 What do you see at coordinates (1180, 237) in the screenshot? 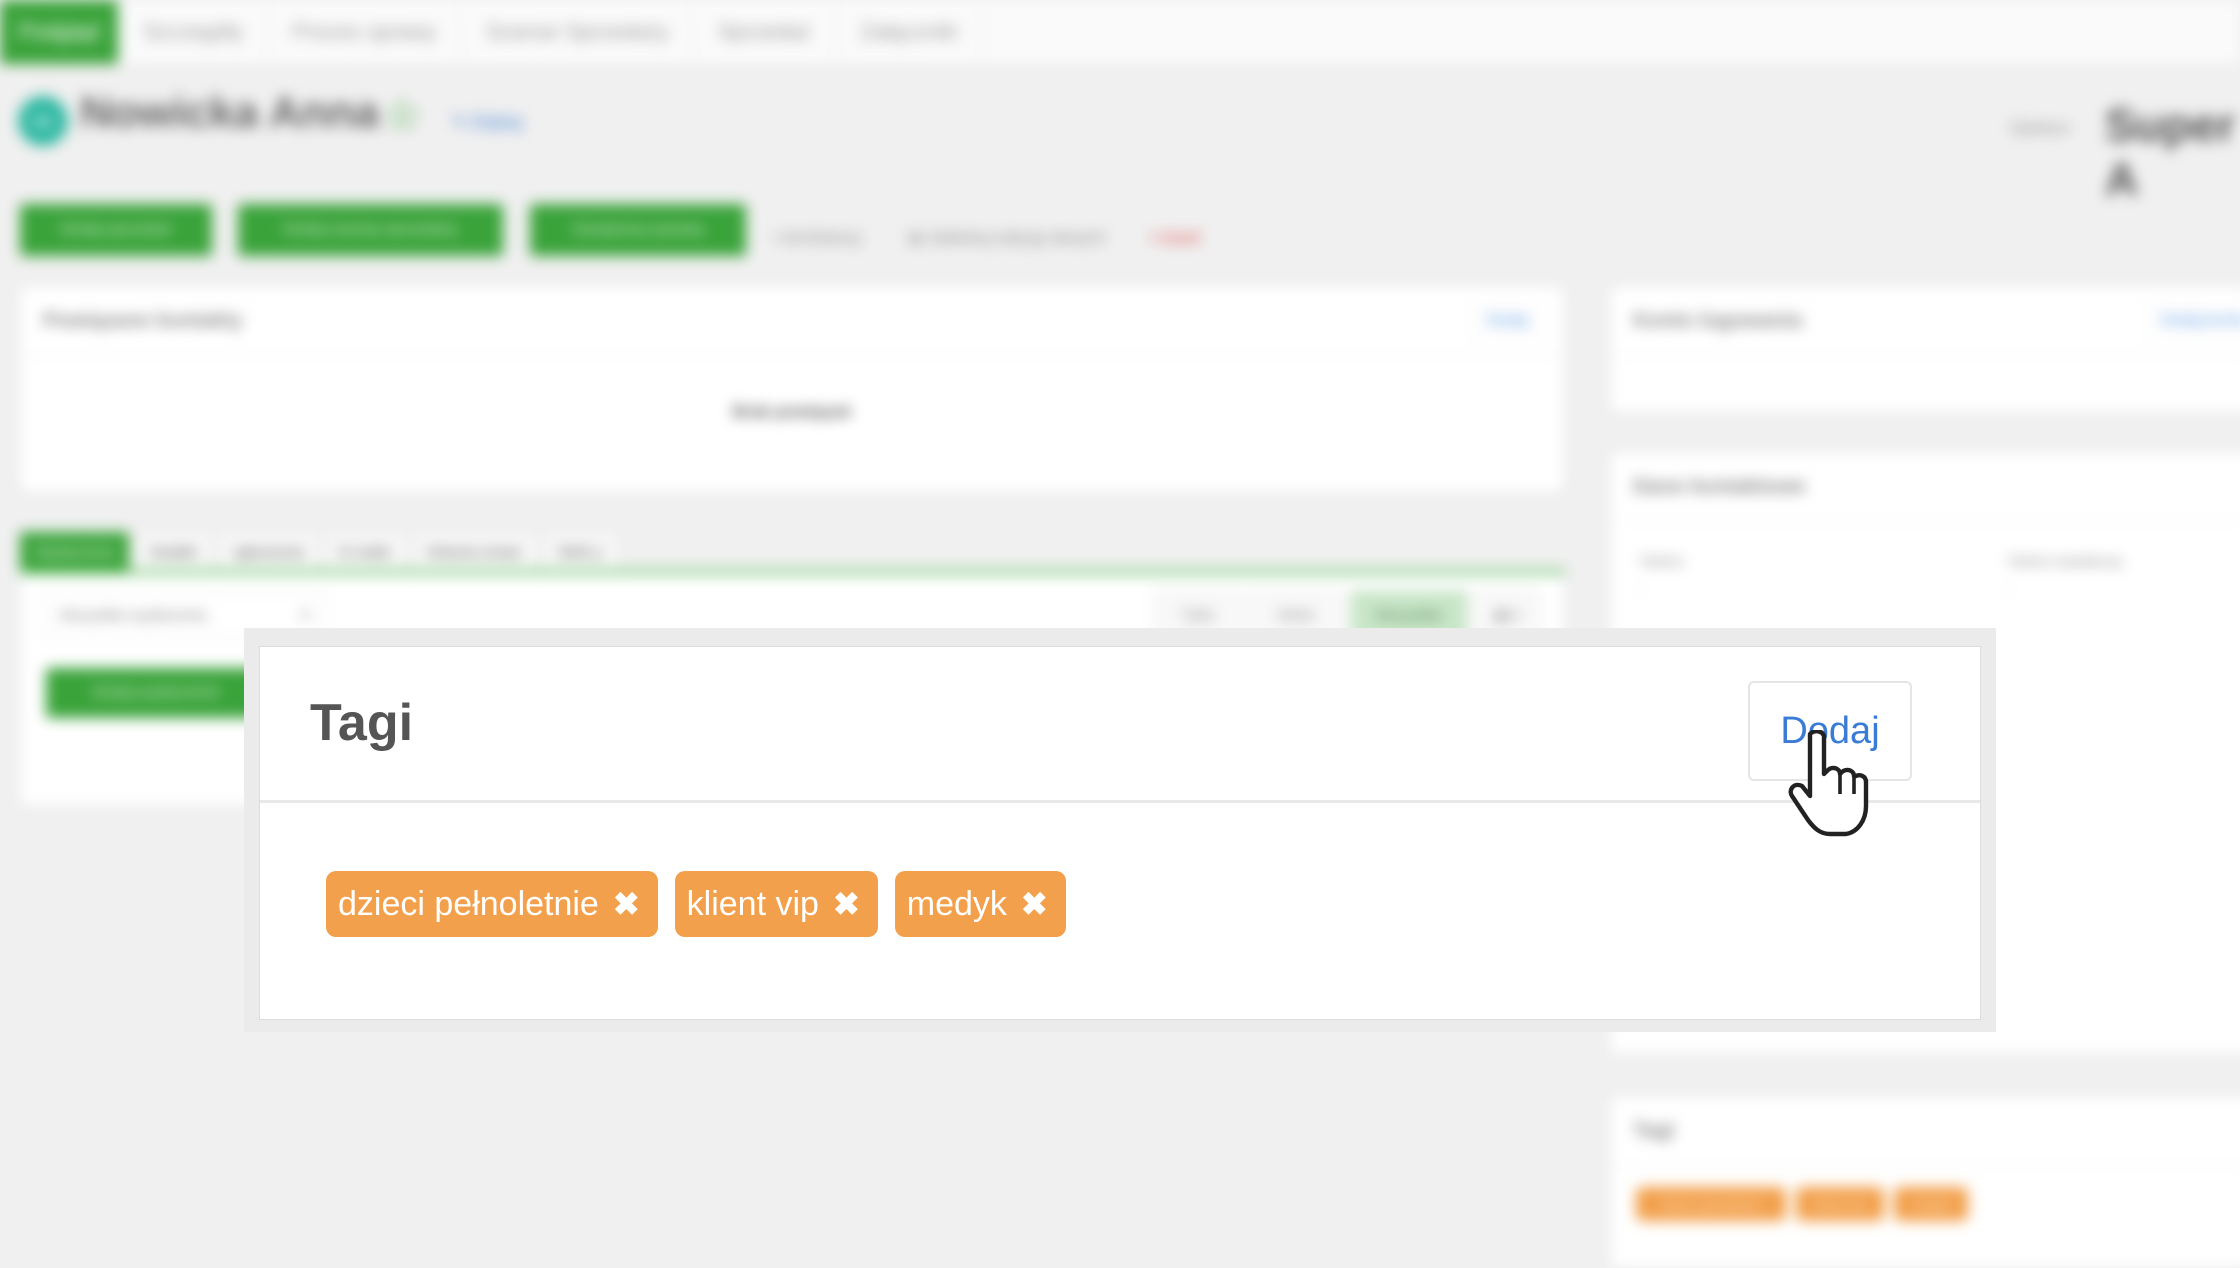
I see `delete-label: Usuń` at bounding box center [1180, 237].